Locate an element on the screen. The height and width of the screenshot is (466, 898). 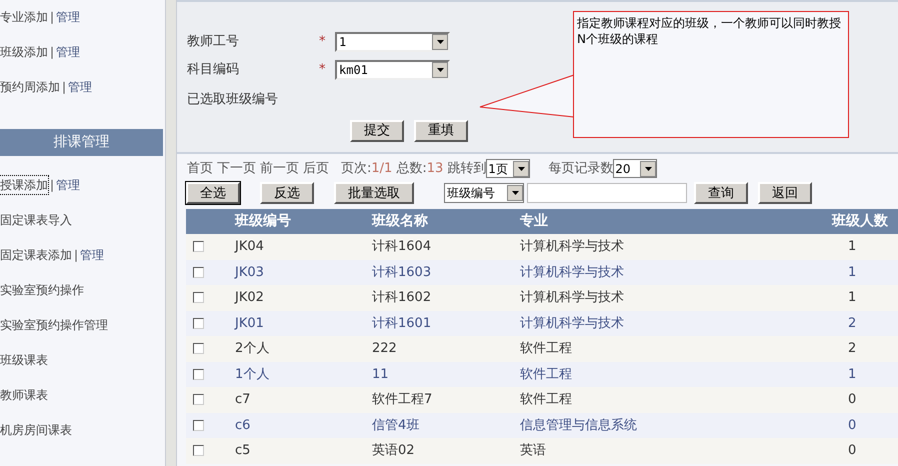
table-cell-text: 信管4班 is located at coordinates (396, 425).